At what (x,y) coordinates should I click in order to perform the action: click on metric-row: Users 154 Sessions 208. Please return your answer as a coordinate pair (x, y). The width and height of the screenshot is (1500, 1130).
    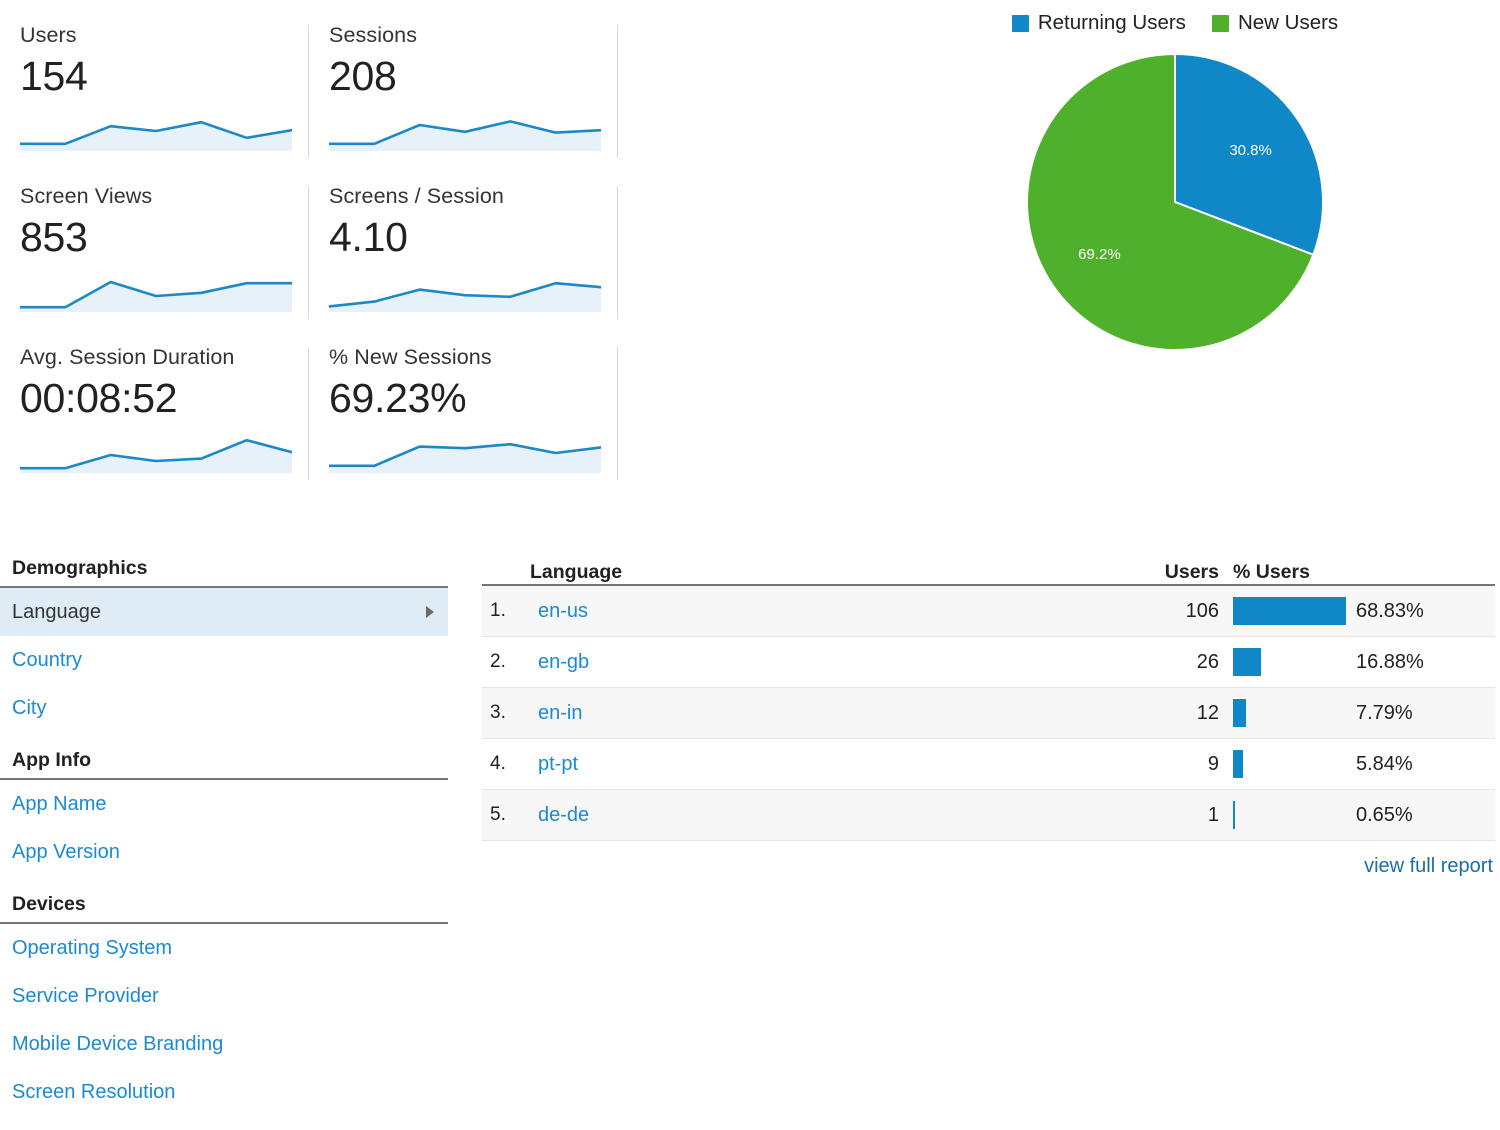
    Looking at the image, I should click on (310, 102).